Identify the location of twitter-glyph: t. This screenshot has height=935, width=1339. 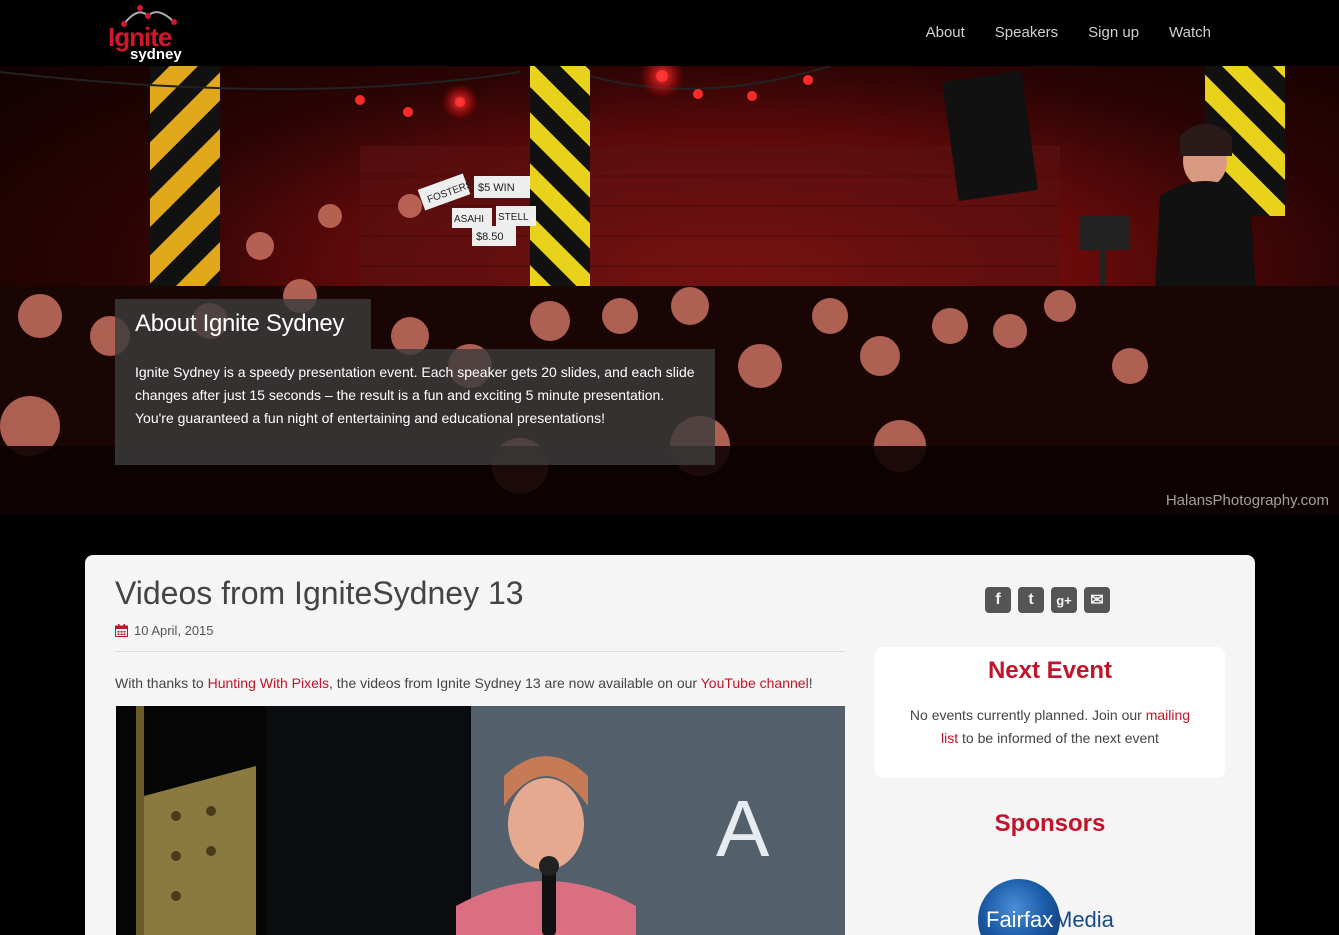
(1031, 599).